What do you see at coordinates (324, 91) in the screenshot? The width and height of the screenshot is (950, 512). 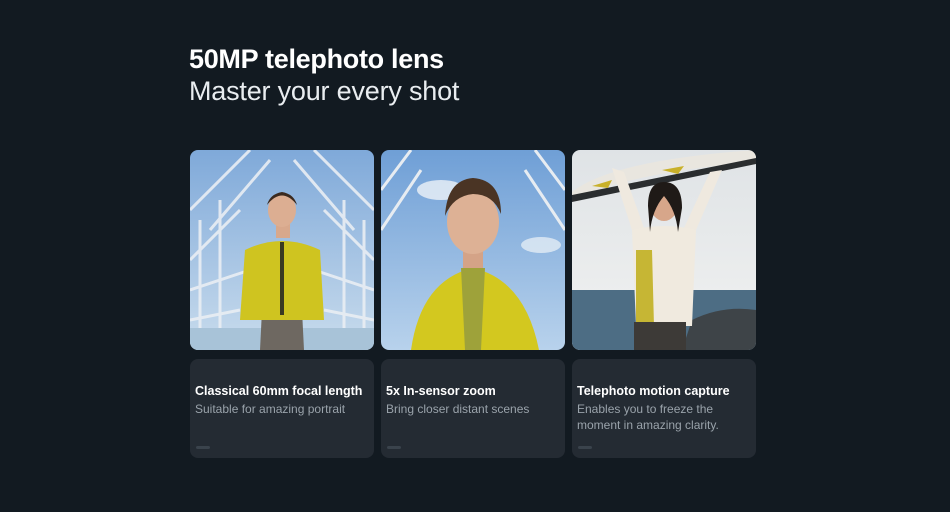 I see `subheadline: Master your every shot` at bounding box center [324, 91].